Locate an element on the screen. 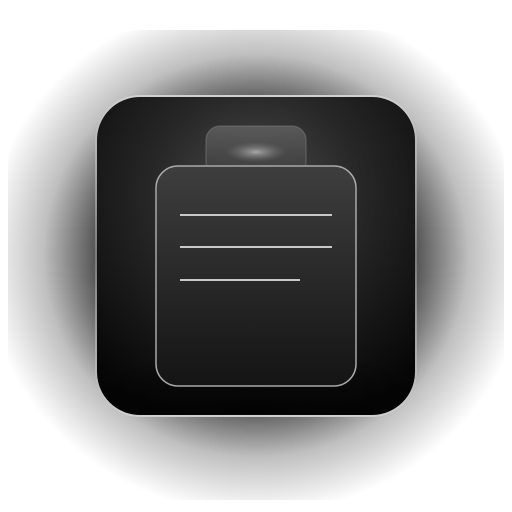 The height and width of the screenshot is (512, 512). clipboard-clip-highlight is located at coordinates (256, 152).